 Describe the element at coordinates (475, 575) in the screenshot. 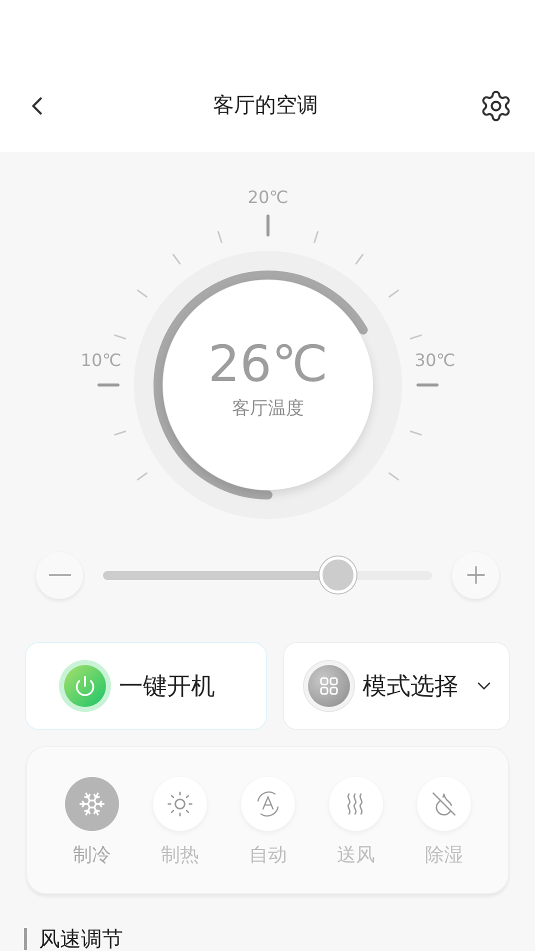

I see `increase-button` at that location.